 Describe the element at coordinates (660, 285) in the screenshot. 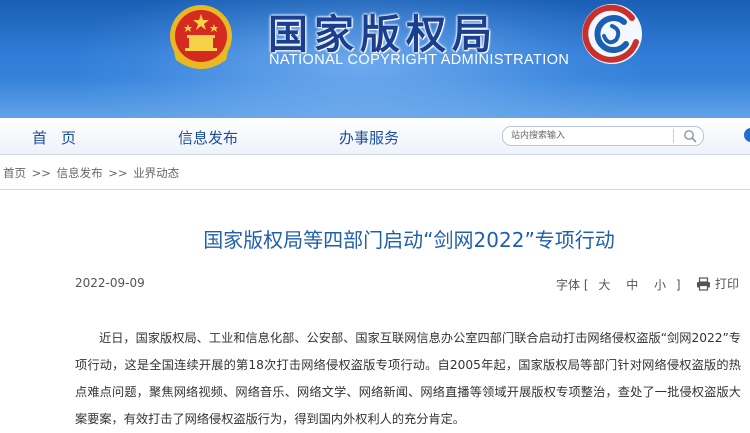

I see `font-size-small: 小` at that location.